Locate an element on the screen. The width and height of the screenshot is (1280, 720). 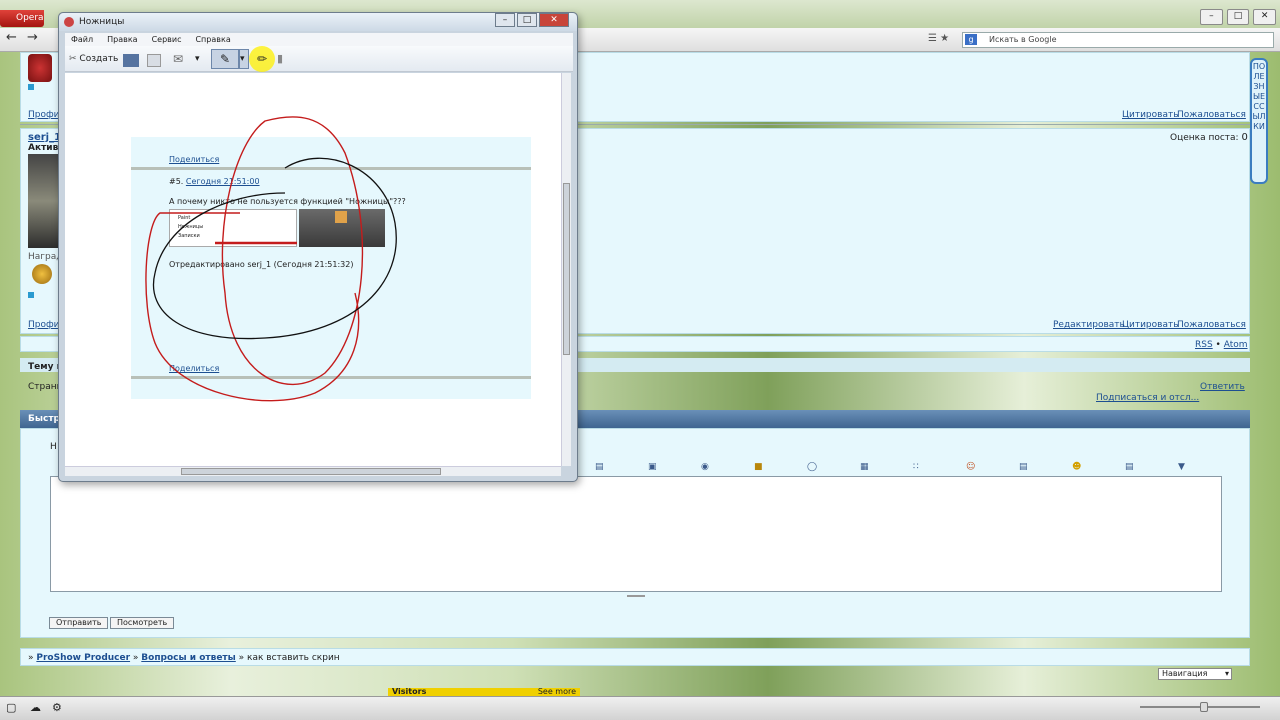
send-icon: ✉ is located at coordinates (178, 59).